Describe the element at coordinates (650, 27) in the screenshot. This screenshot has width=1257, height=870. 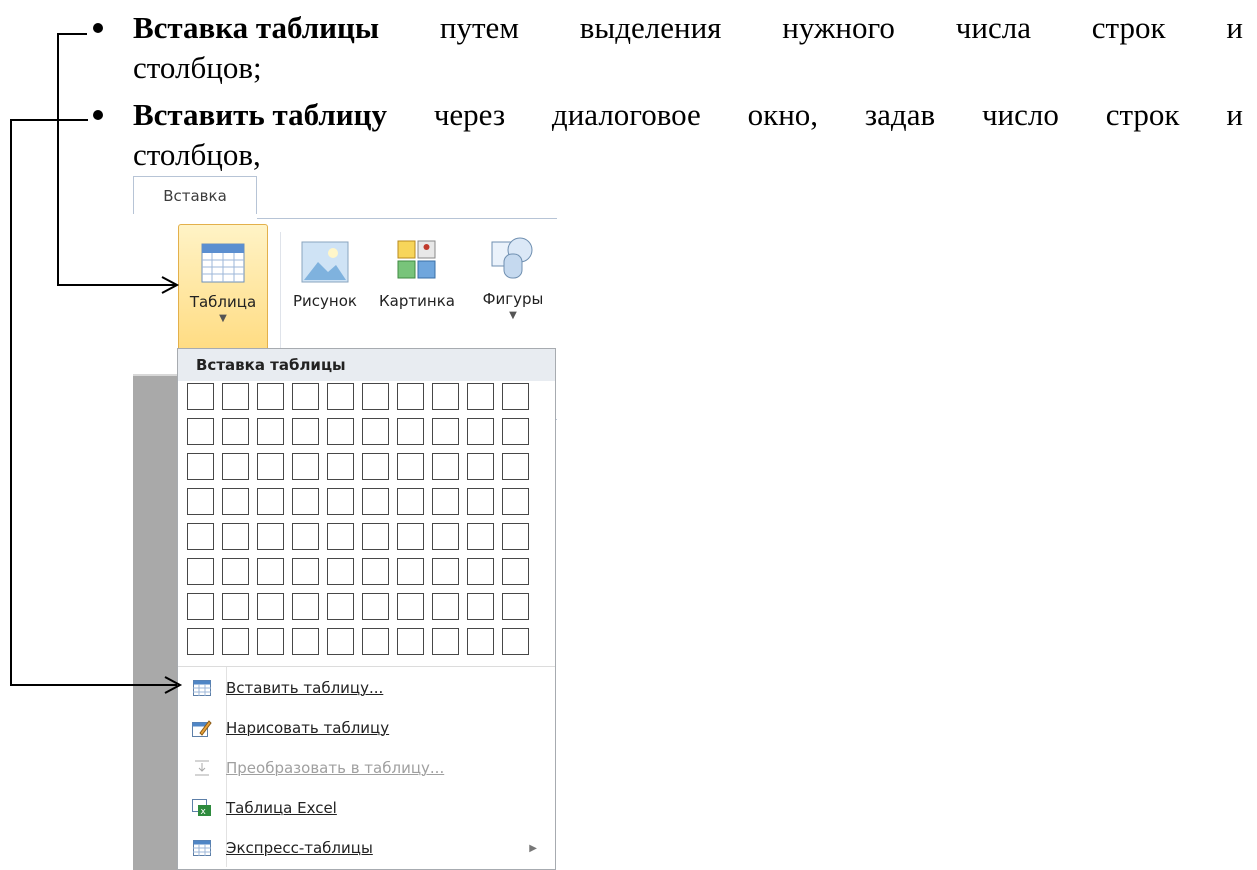
I see `word: выделения` at that location.